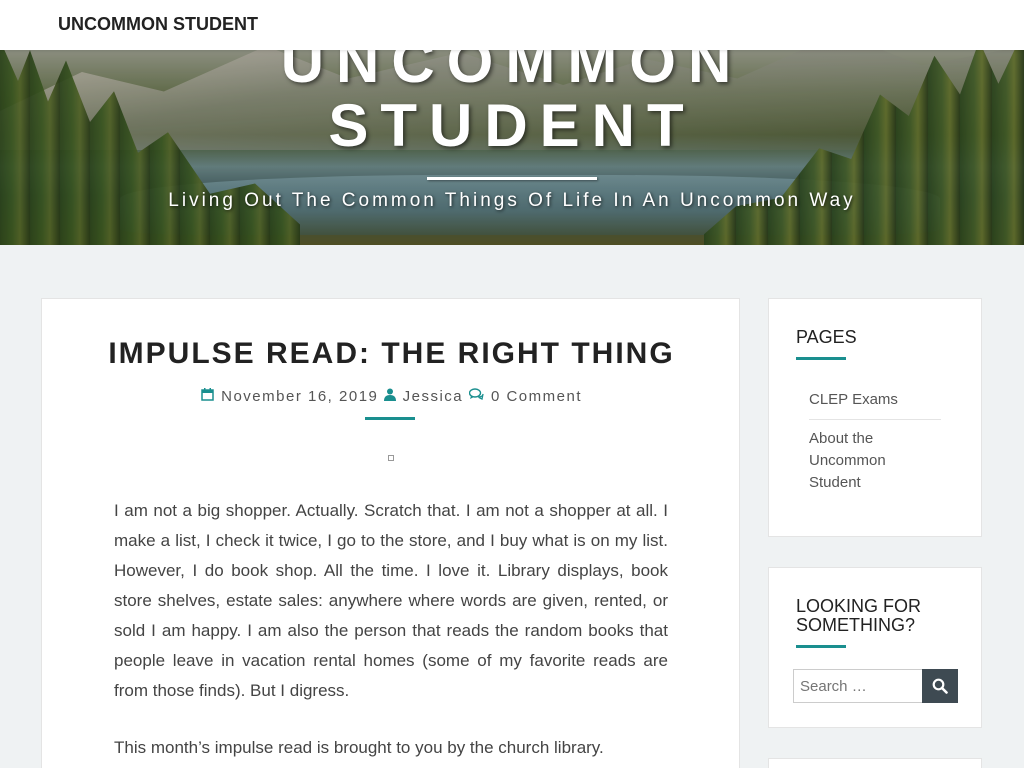 The width and height of the screenshot is (1024, 768). I want to click on search-widget-title: LOOKING FOR SOMETHING?, so click(859, 615).